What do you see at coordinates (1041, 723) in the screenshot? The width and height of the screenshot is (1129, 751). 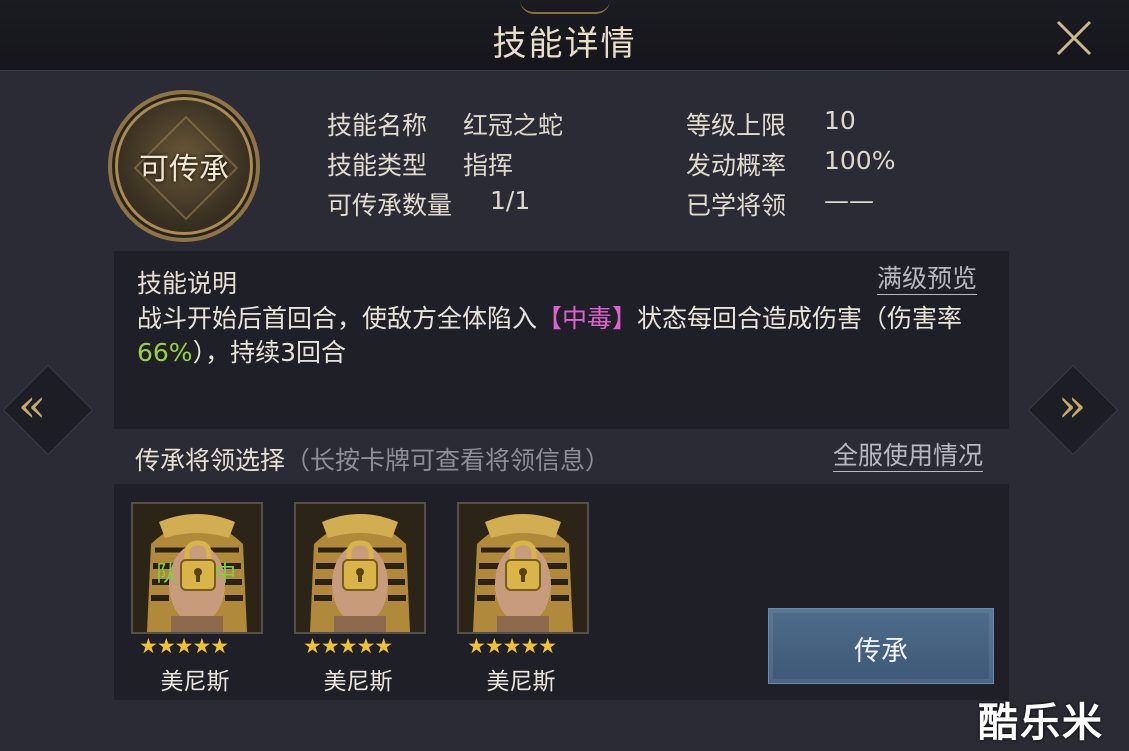 I see `watermark: 酷乐米` at bounding box center [1041, 723].